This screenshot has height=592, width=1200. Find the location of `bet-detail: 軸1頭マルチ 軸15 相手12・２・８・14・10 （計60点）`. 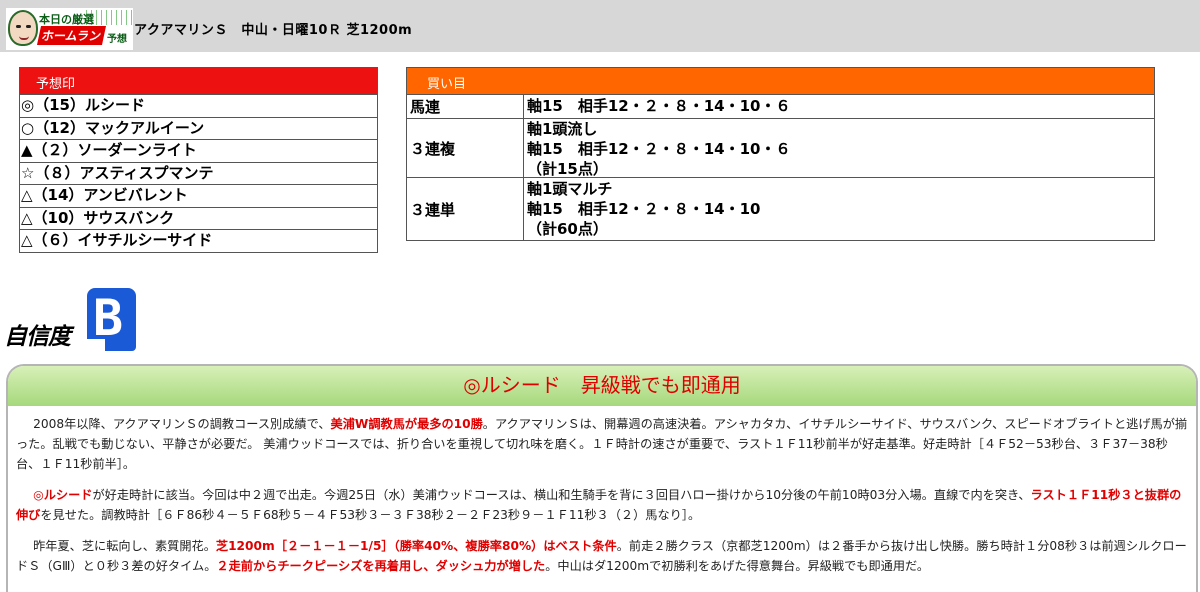

bet-detail: 軸1頭マルチ 軸15 相手12・２・８・14・10 （計60点） is located at coordinates (642, 209).